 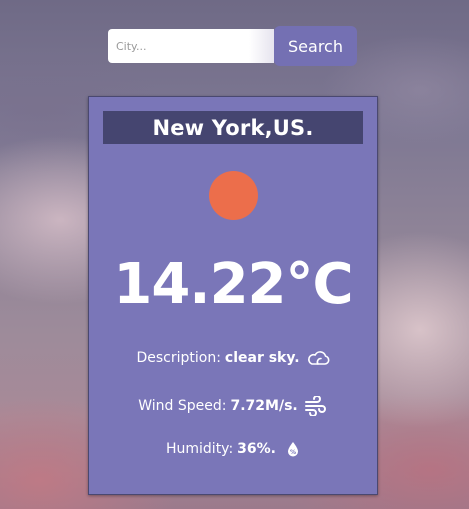 What do you see at coordinates (178, 358) in the screenshot?
I see `description-label: Description:` at bounding box center [178, 358].